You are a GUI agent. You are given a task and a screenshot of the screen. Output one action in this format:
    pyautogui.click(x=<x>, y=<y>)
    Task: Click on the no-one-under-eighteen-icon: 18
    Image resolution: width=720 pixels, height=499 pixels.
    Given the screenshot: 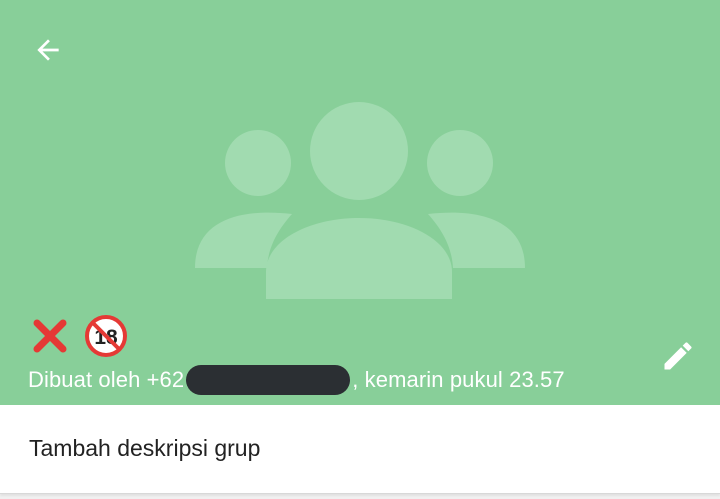 What is the action you would take?
    pyautogui.click(x=106, y=336)
    